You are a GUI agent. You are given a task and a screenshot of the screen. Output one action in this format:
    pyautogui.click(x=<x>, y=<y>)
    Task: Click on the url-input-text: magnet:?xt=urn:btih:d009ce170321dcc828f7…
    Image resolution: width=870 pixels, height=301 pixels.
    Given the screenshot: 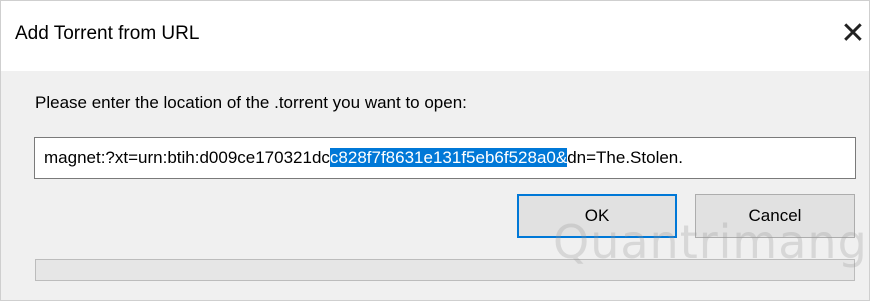 What is the action you would take?
    pyautogui.click(x=363, y=158)
    